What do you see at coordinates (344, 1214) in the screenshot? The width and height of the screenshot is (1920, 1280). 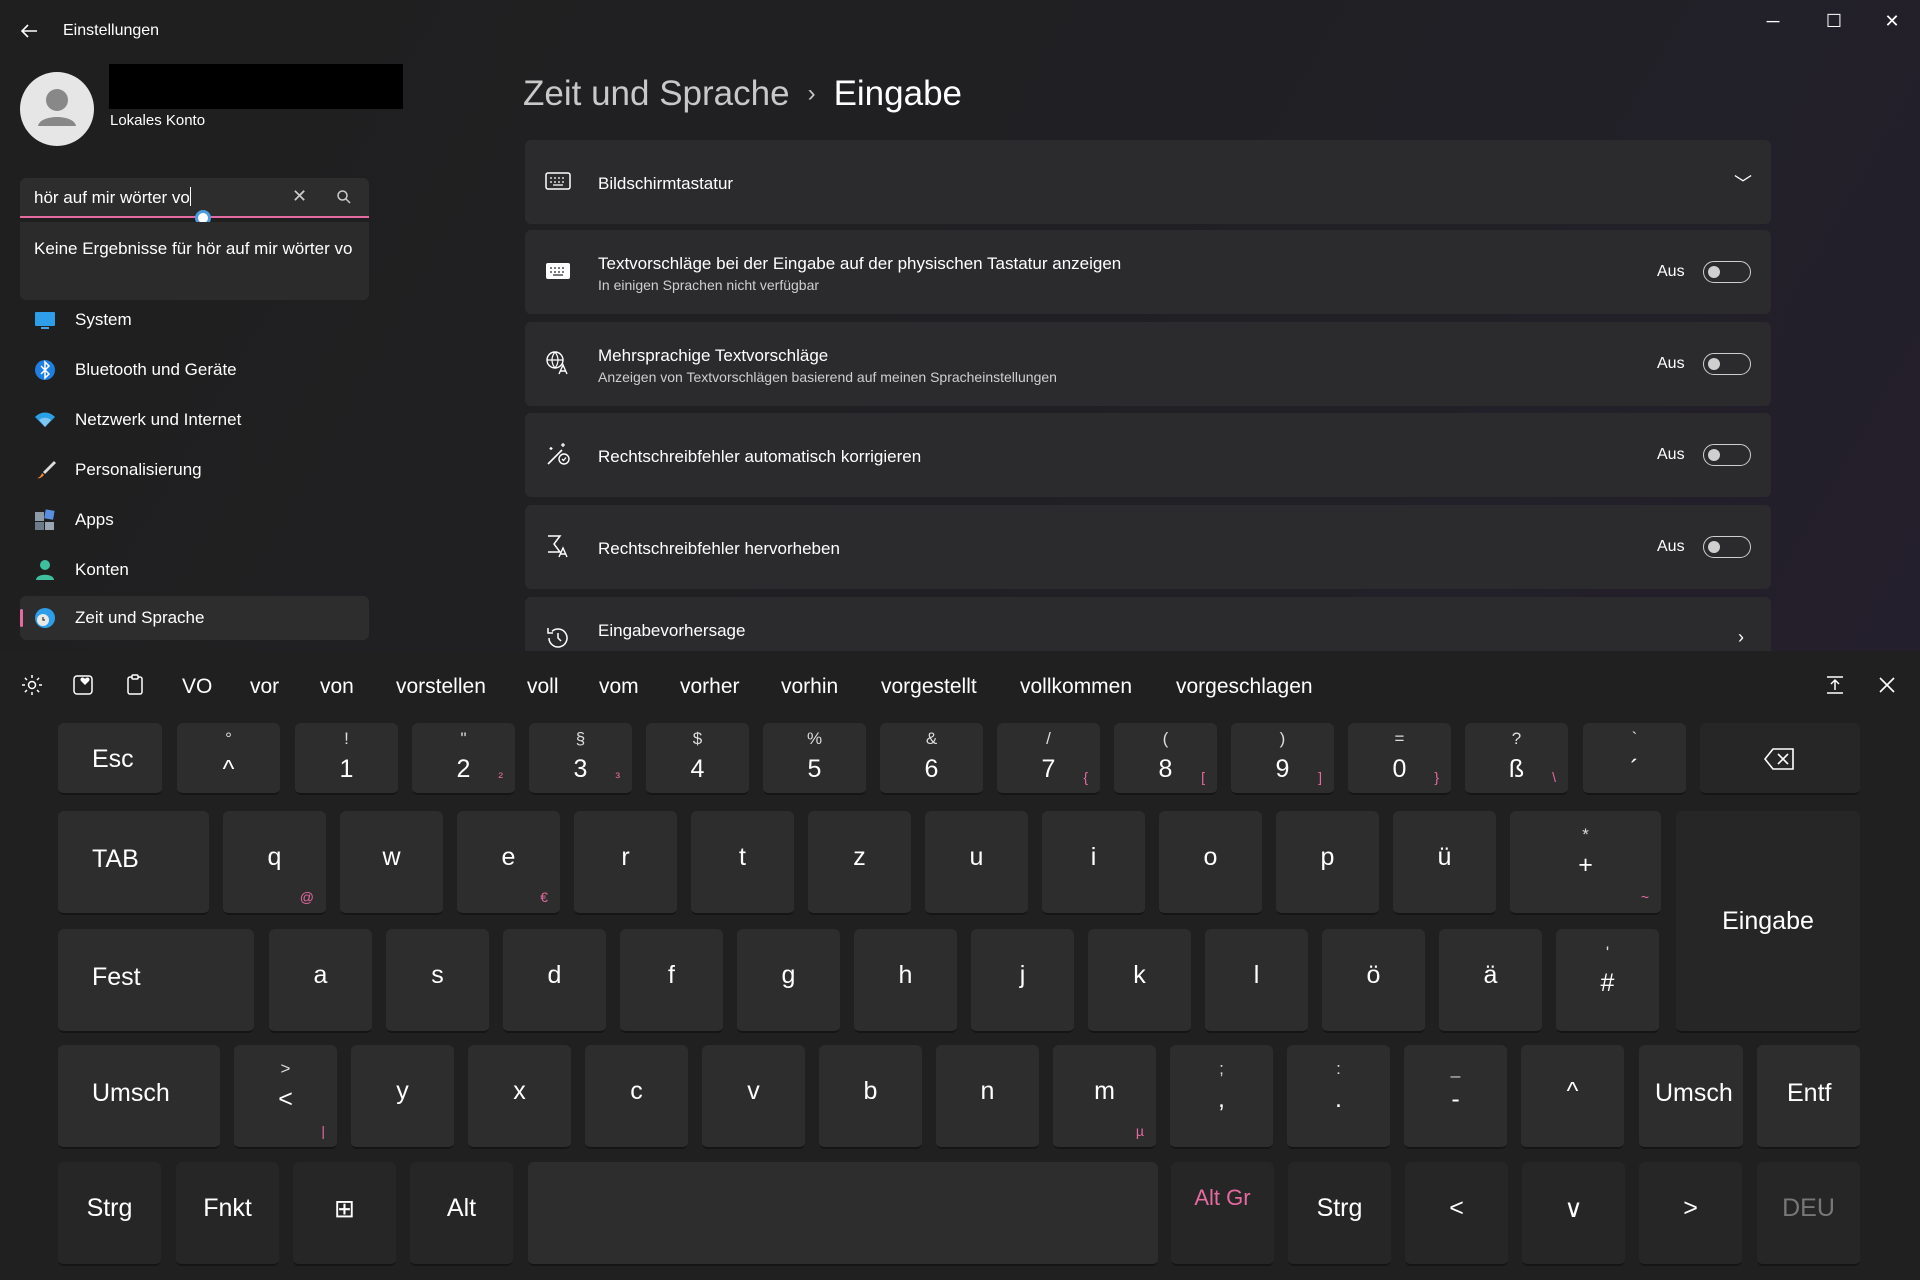 I see `key-row5-2: ⊞` at bounding box center [344, 1214].